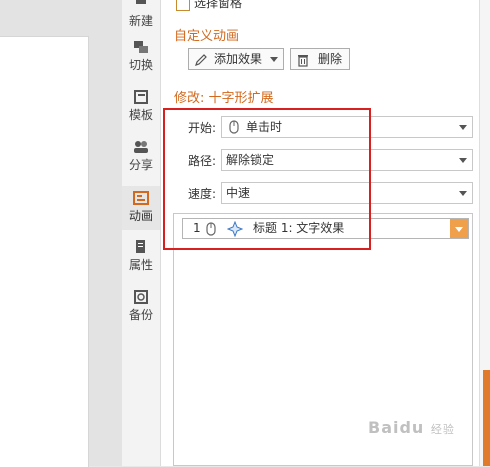  I want to click on transition-icon, so click(141, 47).